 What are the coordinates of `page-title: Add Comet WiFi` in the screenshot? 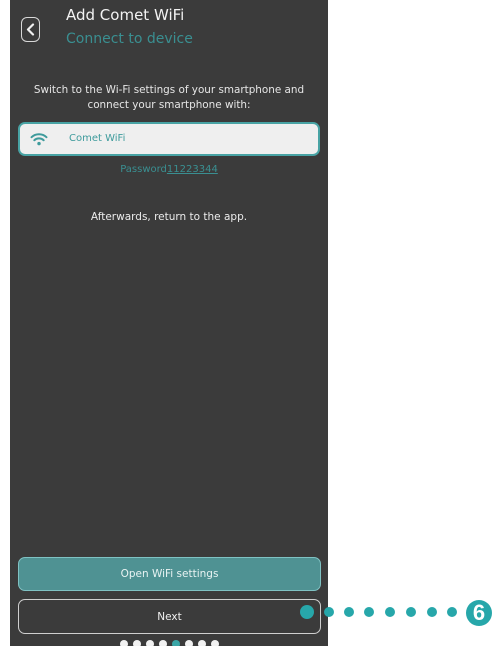 It's located at (125, 15).